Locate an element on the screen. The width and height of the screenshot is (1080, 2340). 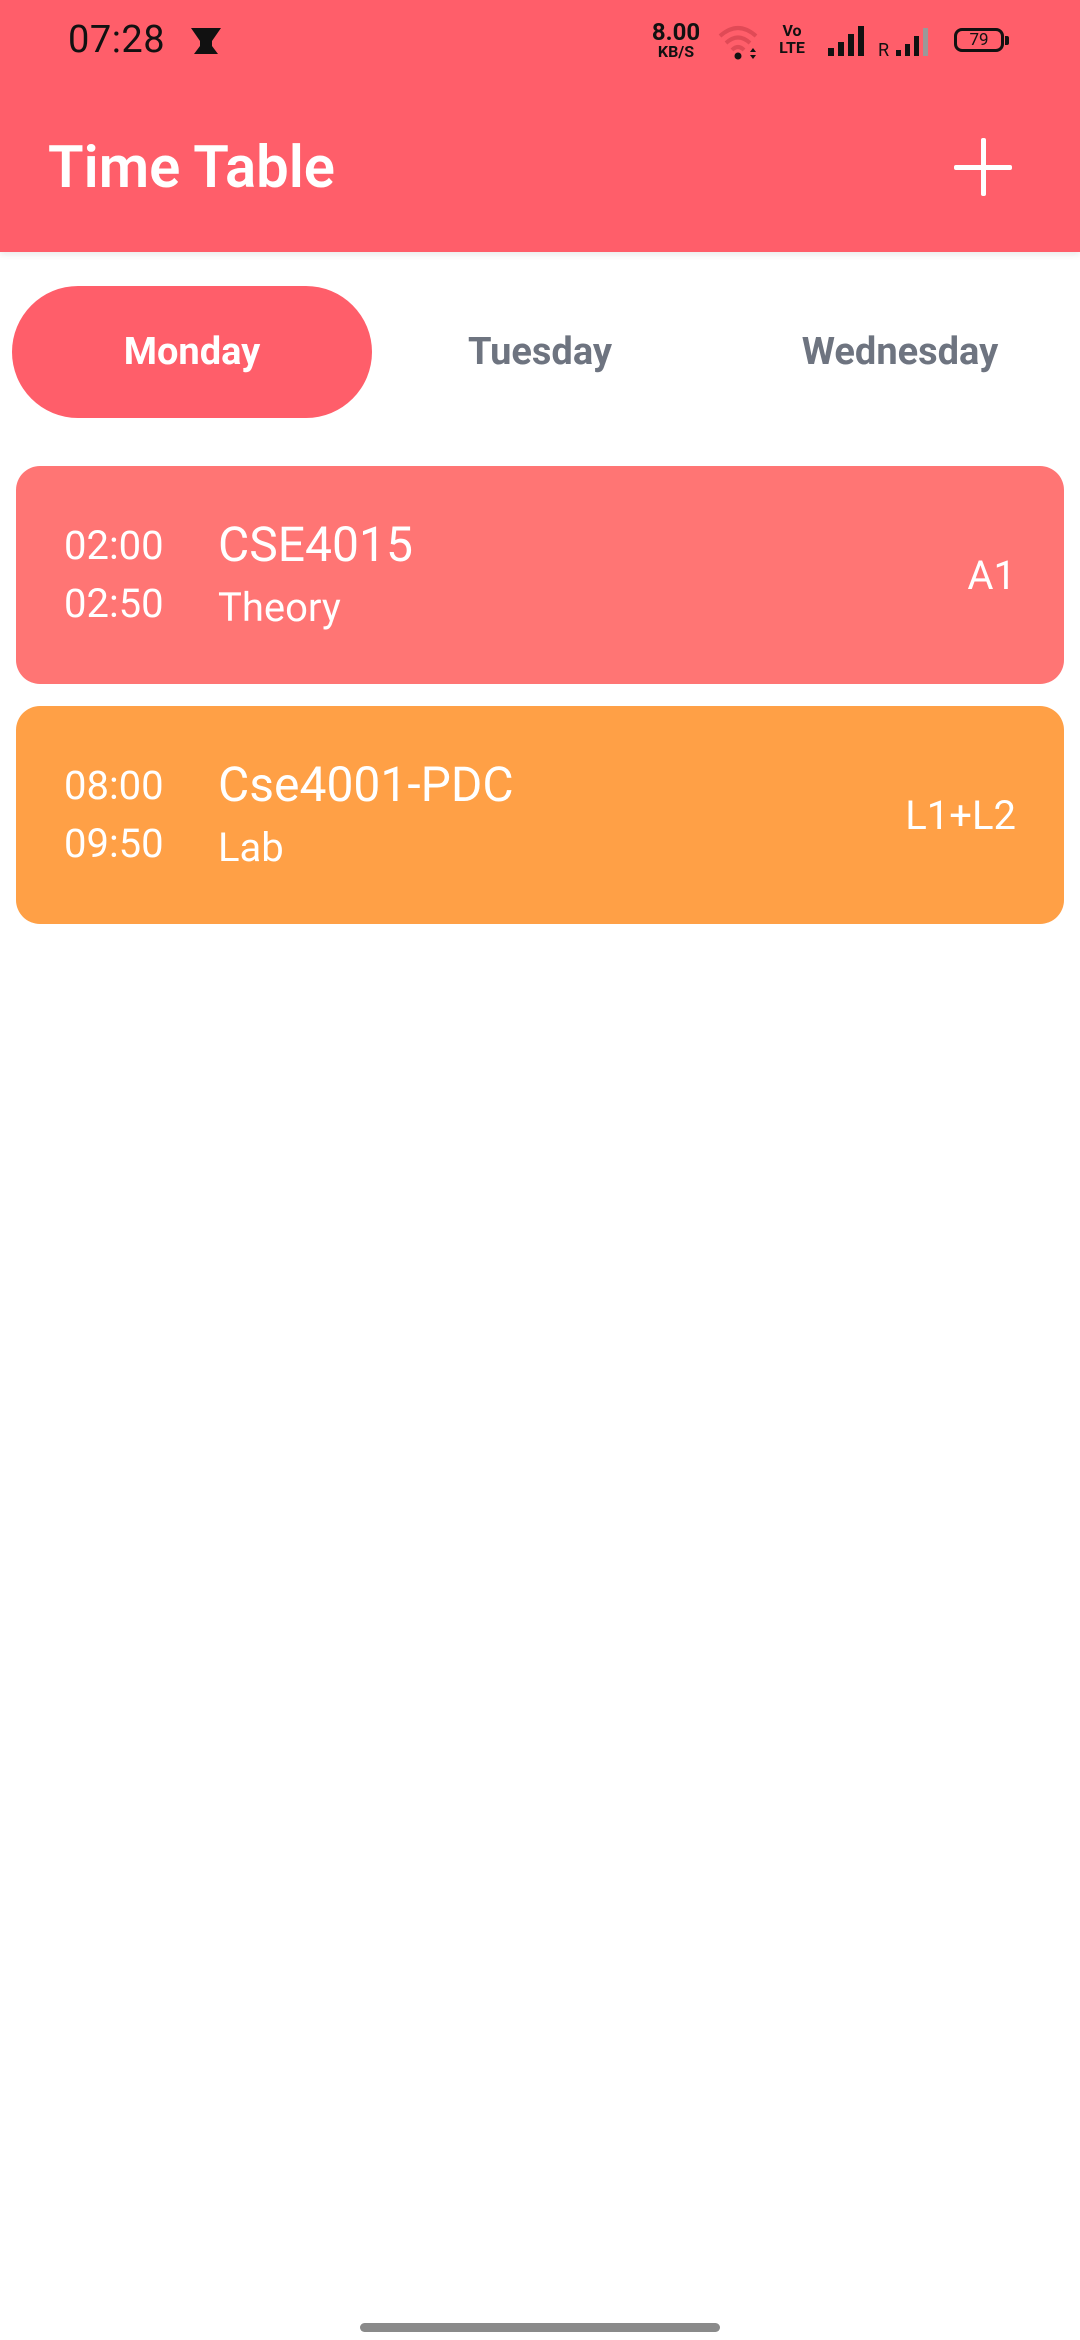
tab-tuesday: Tuesday is located at coordinates (540, 352).